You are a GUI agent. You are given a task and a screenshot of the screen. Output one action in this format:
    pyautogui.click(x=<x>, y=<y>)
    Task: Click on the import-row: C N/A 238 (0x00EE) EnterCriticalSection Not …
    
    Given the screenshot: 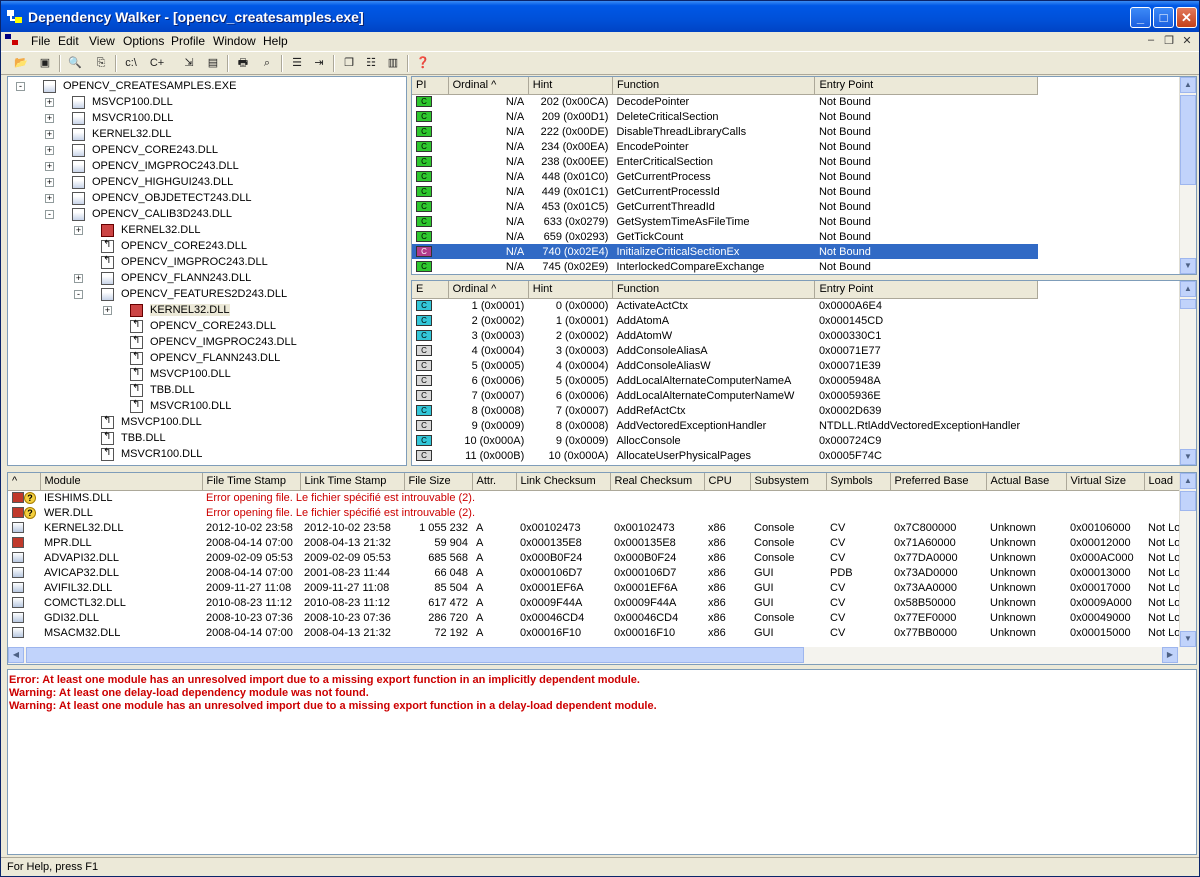 What is the action you would take?
    pyautogui.click(x=725, y=161)
    